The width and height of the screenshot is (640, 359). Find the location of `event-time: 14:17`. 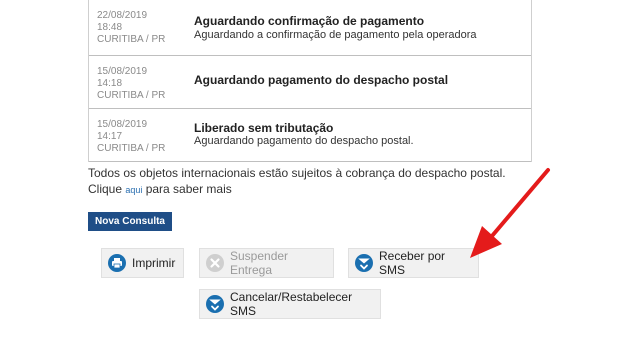

event-time: 14:17 is located at coordinates (110, 136).